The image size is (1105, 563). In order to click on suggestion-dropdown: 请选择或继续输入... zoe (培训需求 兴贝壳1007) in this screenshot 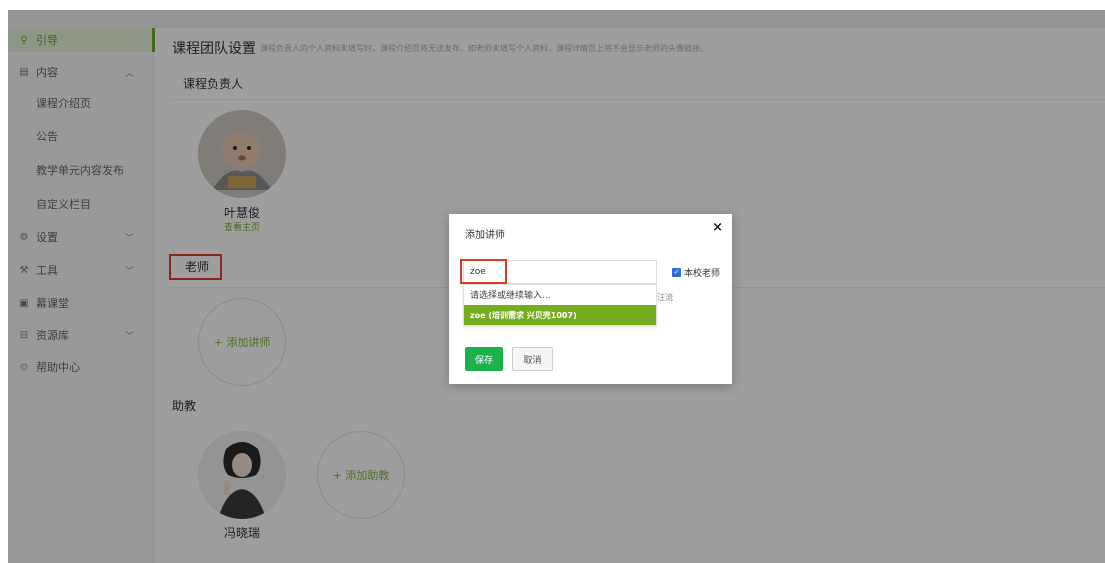, I will do `click(560, 305)`.